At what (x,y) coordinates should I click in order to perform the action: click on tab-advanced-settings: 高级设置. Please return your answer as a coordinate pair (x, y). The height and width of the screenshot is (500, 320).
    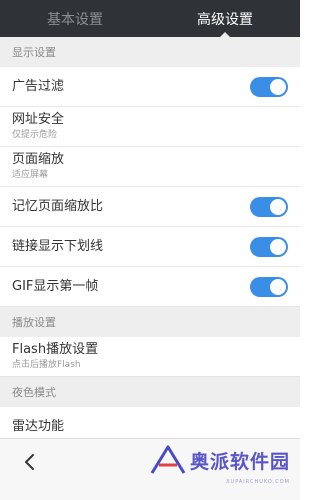
    Looking at the image, I should click on (225, 18).